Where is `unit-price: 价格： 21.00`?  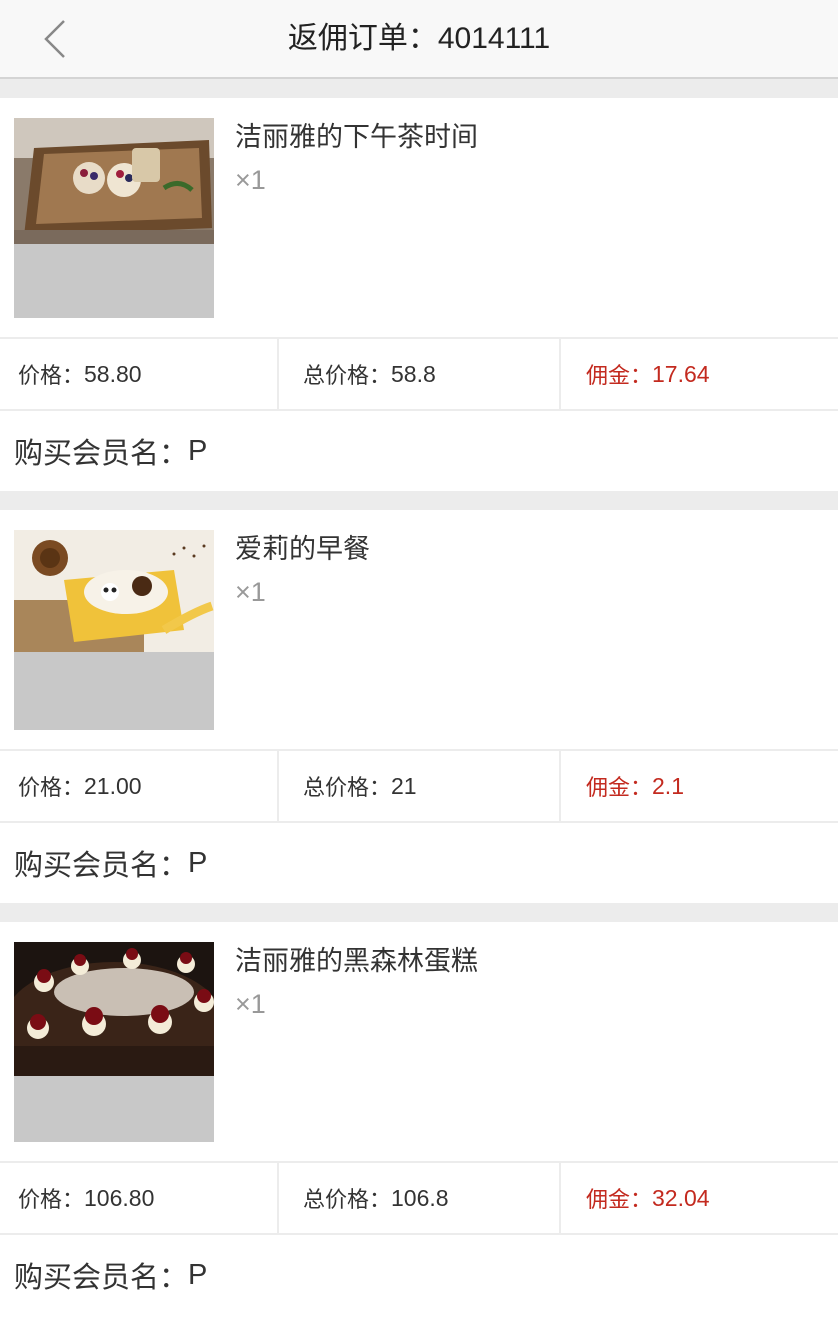 unit-price: 价格： 21.00 is located at coordinates (139, 786).